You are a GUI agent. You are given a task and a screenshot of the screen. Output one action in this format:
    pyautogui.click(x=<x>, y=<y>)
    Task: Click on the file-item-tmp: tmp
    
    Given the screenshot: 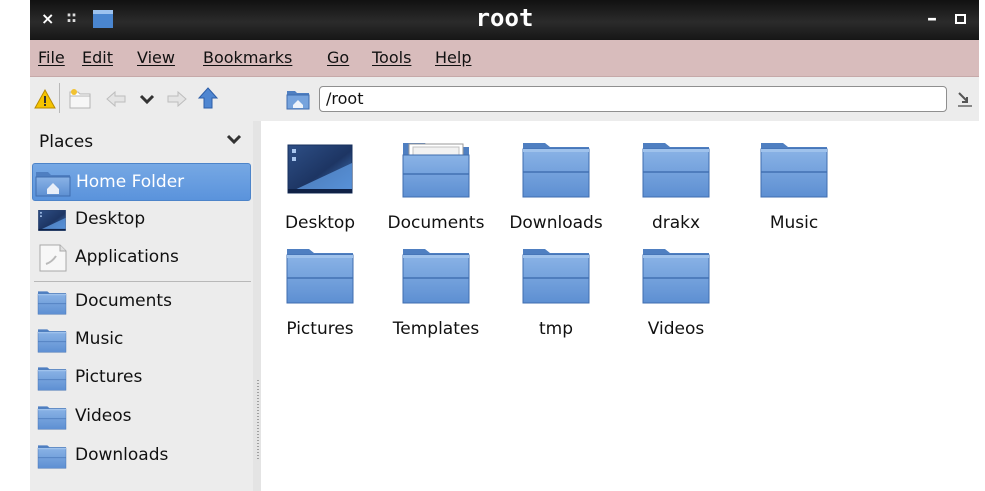 What is the action you would take?
    pyautogui.click(x=556, y=290)
    